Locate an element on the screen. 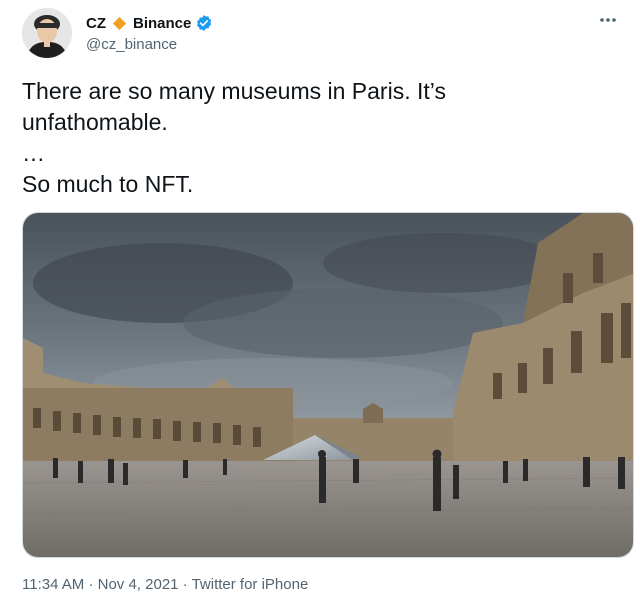 Image resolution: width=640 pixels, height=613 pixels. author-handle: @cz_binance is located at coordinates (131, 44).